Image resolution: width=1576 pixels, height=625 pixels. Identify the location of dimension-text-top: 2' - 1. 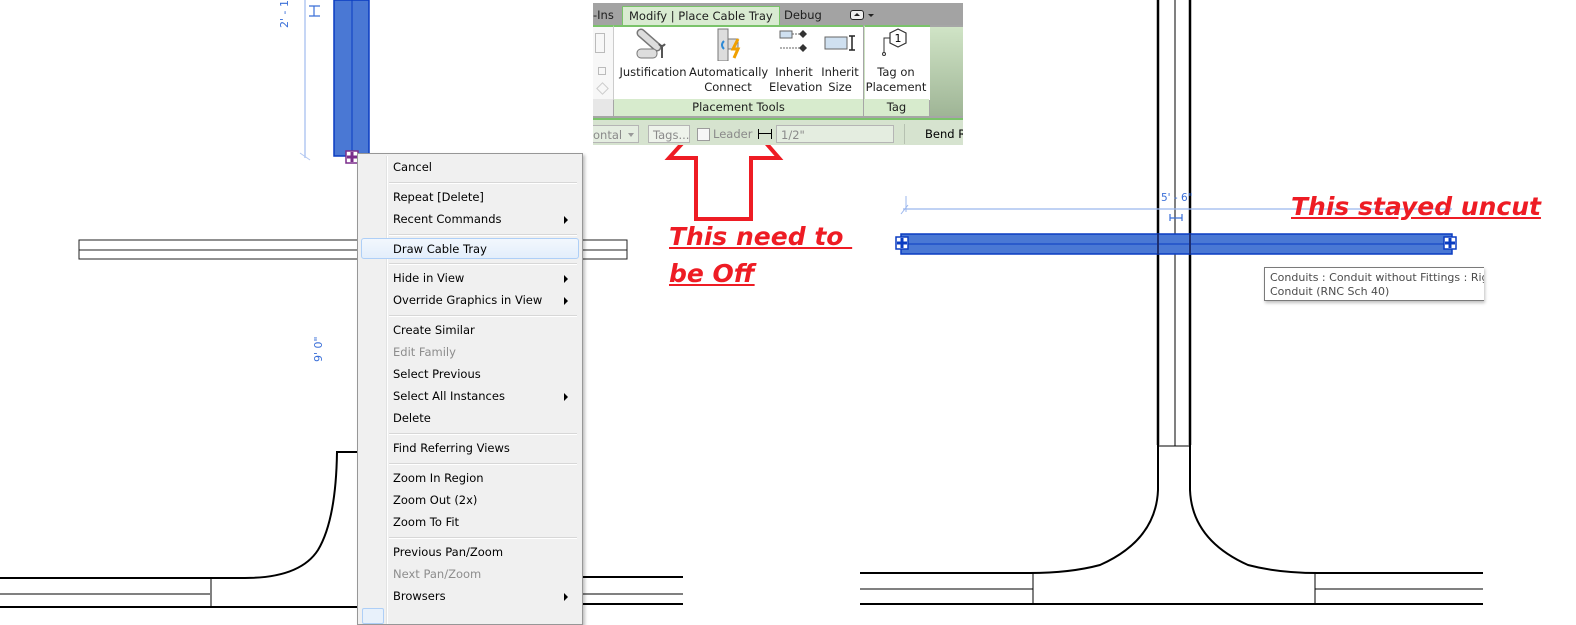
(284, 14).